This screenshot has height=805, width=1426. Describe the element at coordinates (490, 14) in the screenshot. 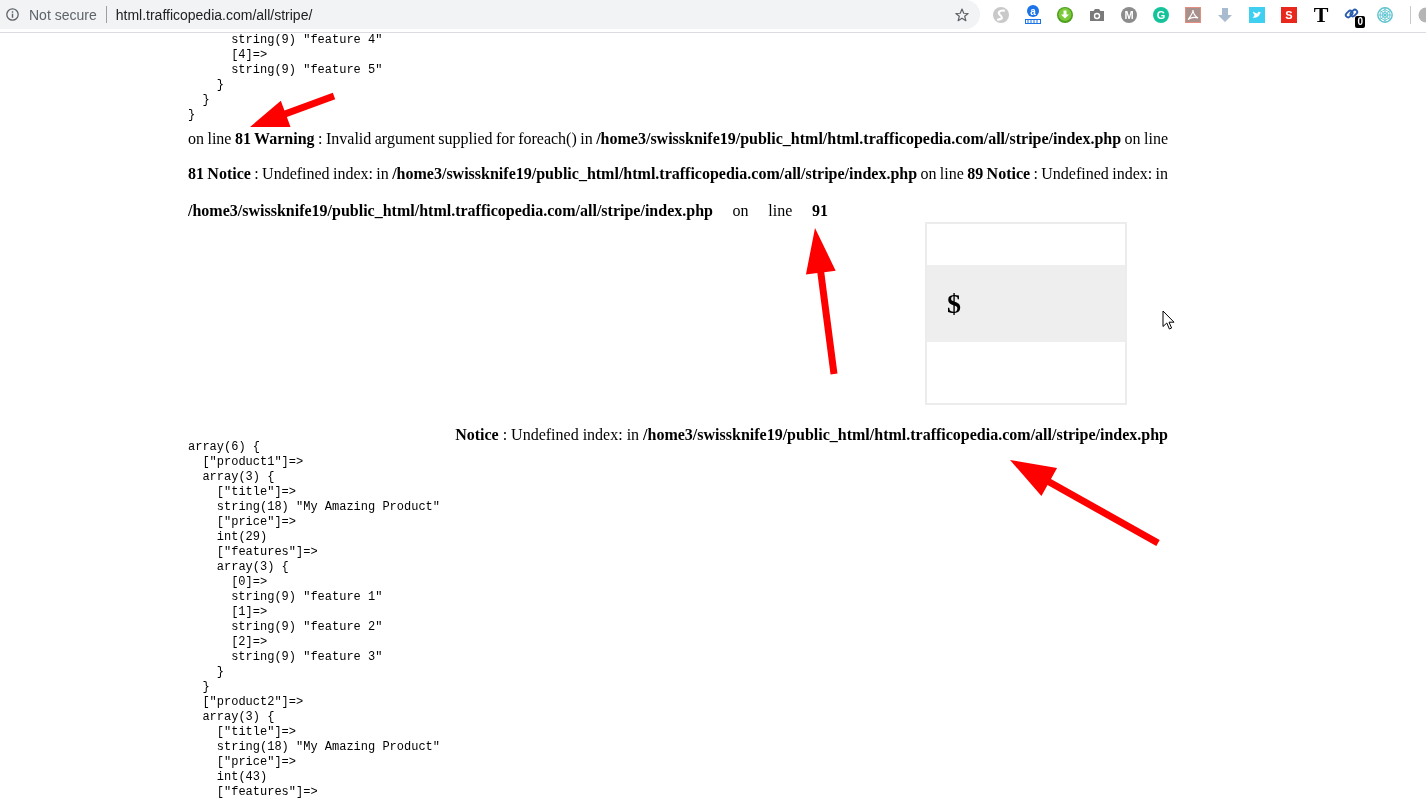

I see `address-bar: Not secure html.trafficopedia.com/all/stripe/` at that location.